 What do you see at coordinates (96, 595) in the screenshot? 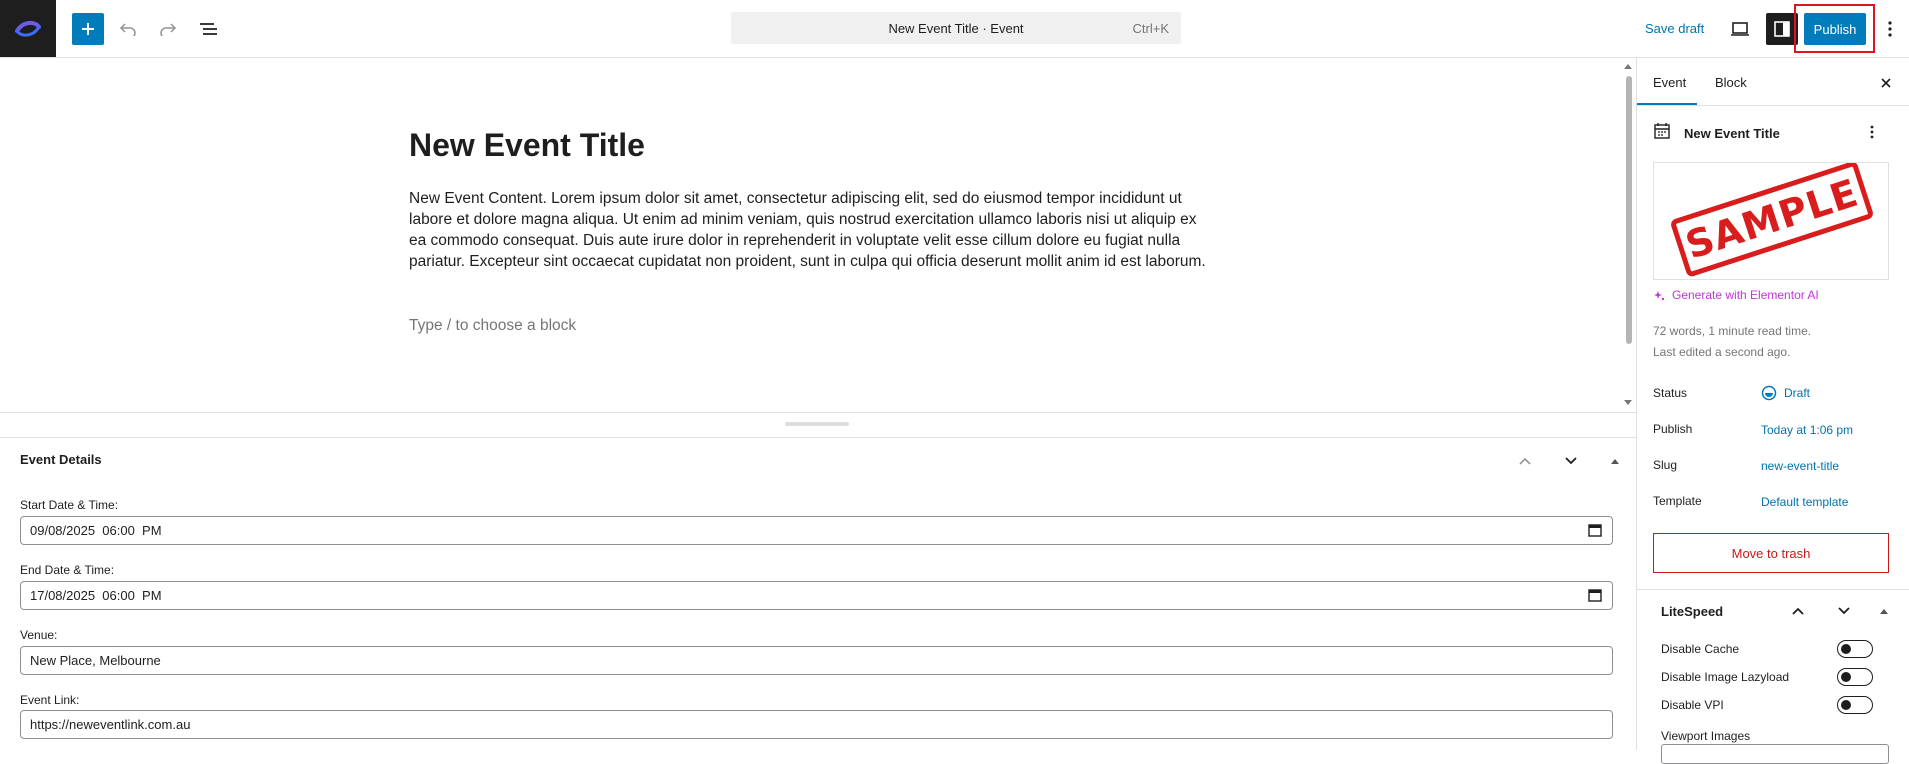
I see `end-date-value: 17/08/2025 06:00 PM` at bounding box center [96, 595].